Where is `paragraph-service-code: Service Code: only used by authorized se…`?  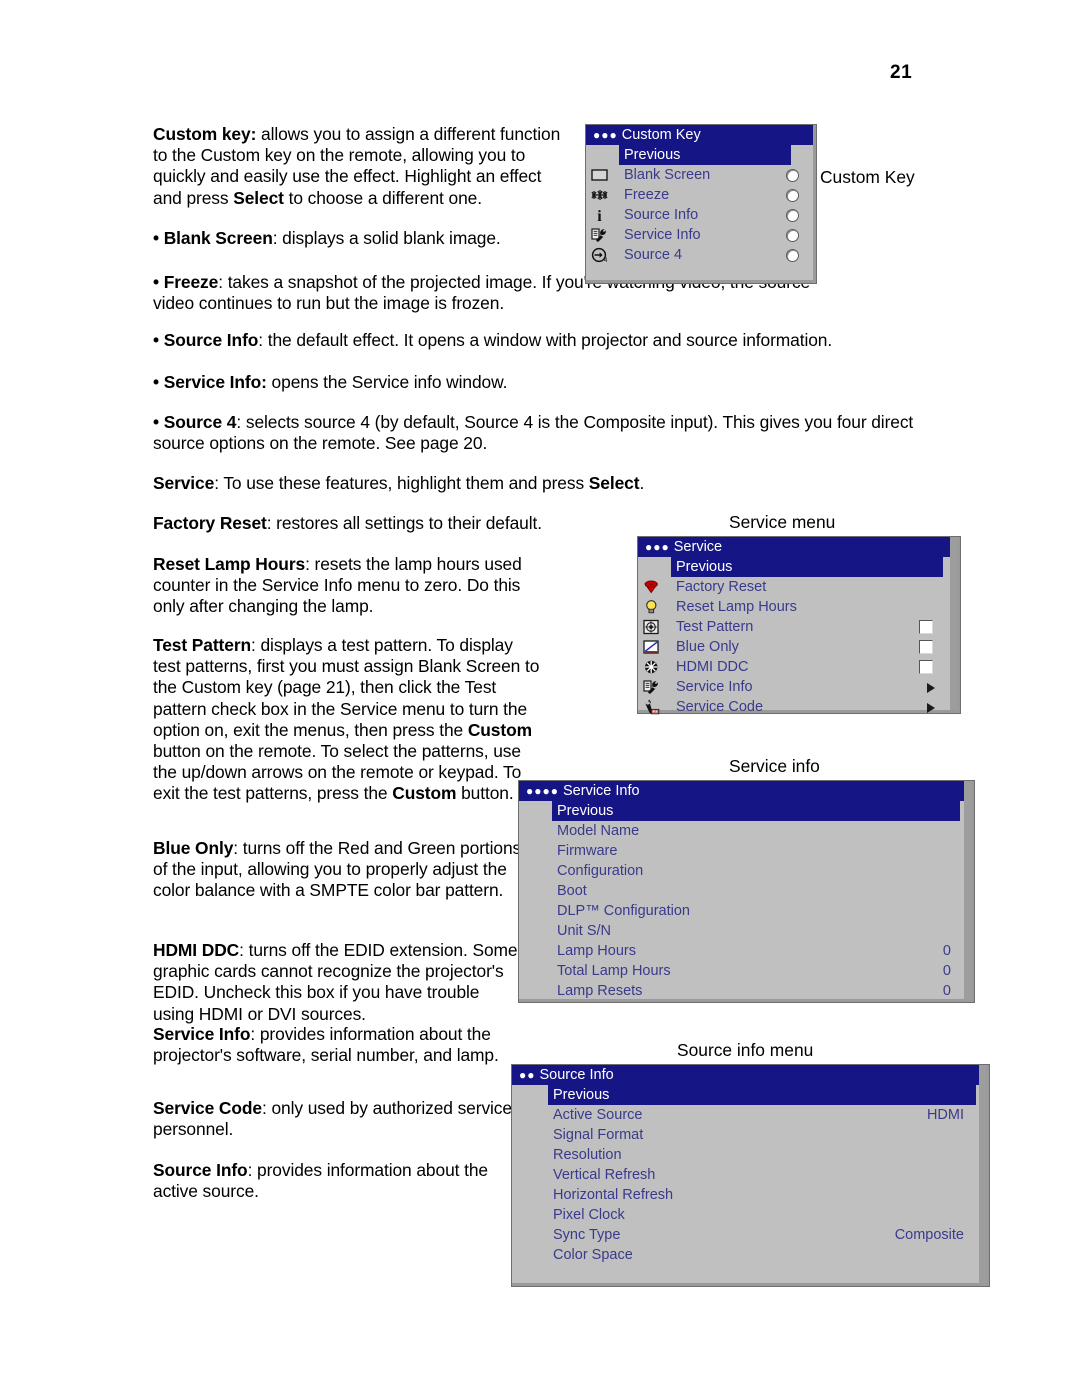 paragraph-service-code: Service Code: only used by authorized se… is located at coordinates (333, 1119).